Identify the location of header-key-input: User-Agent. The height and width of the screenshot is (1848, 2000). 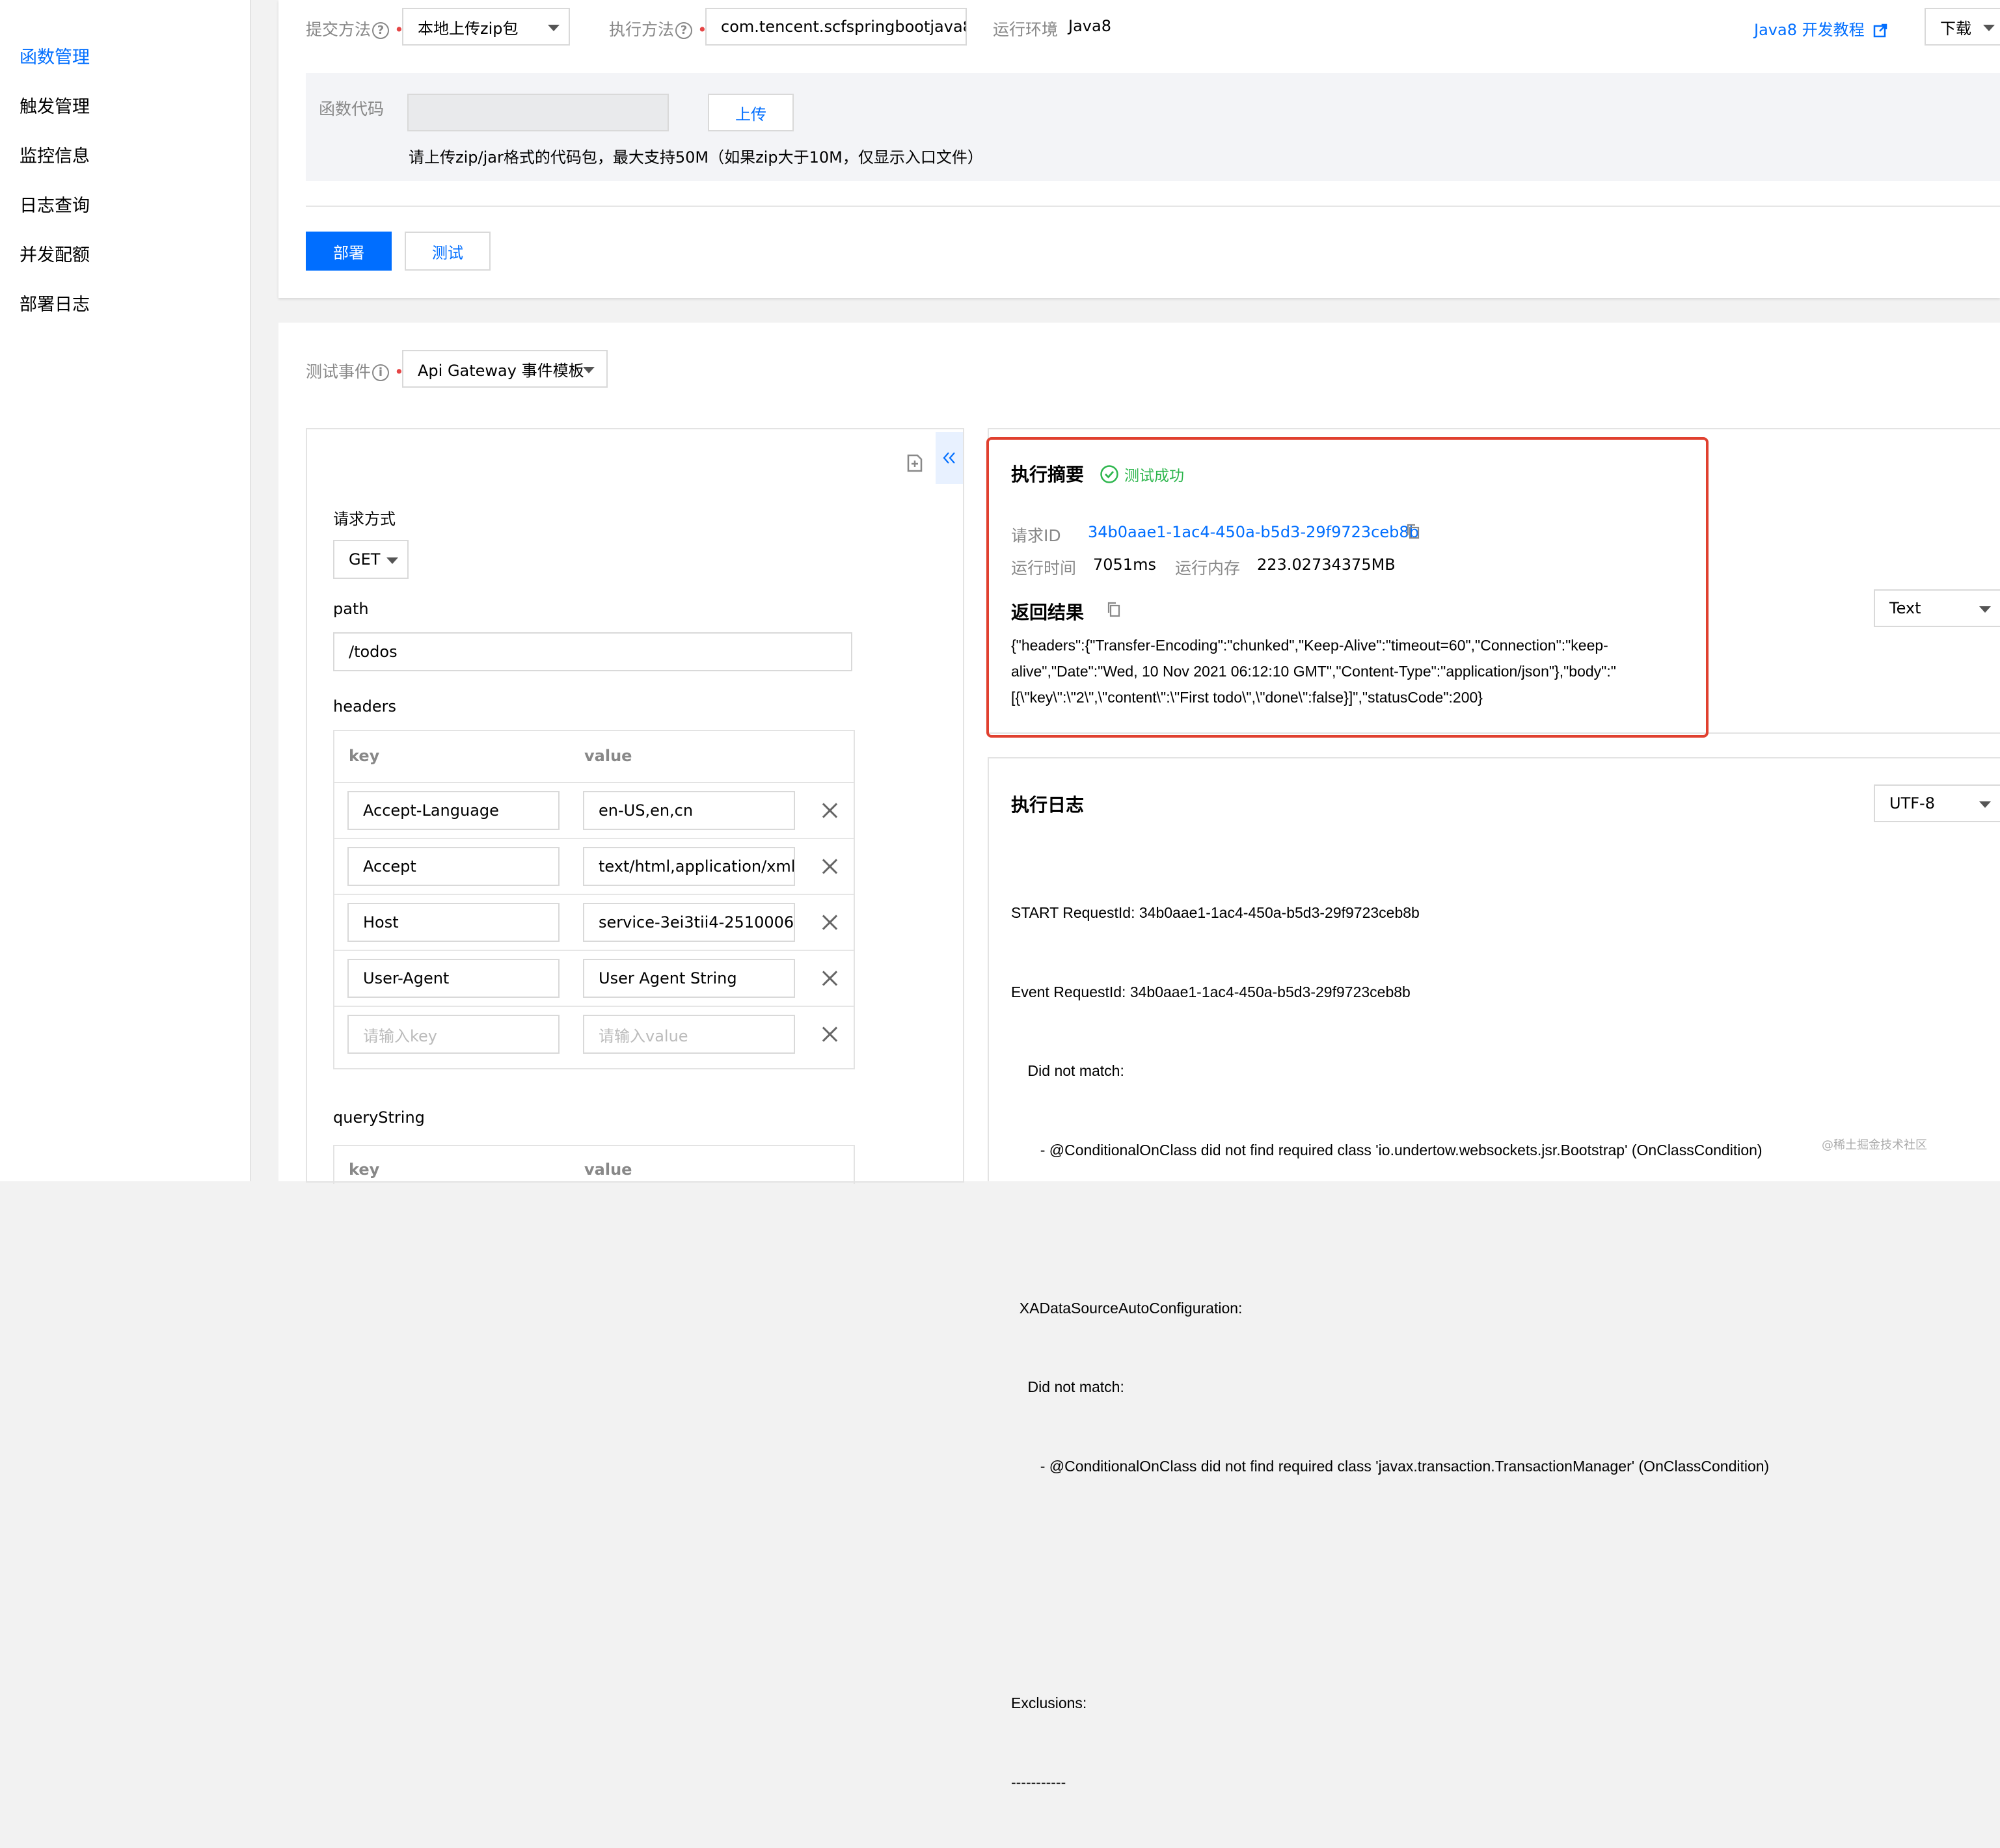
(453, 978).